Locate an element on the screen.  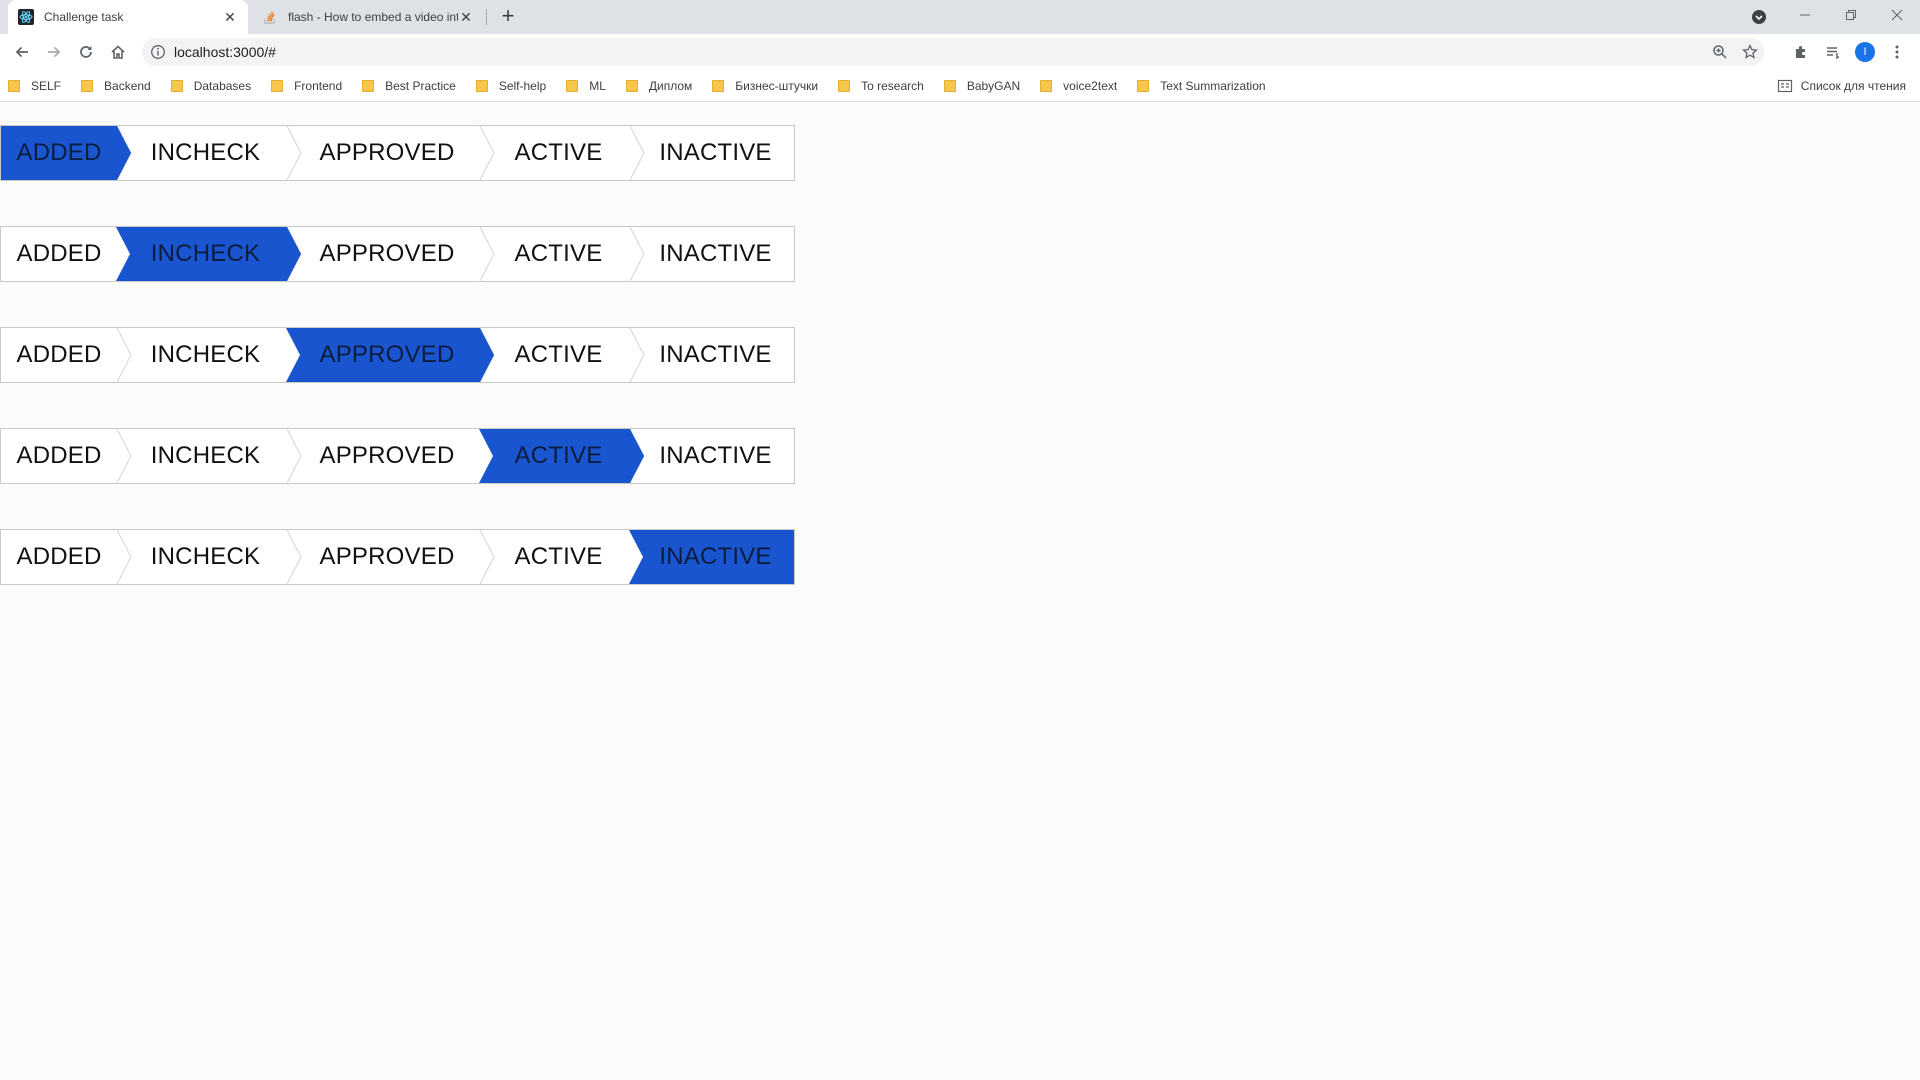
restore-icon is located at coordinates (1851, 15).